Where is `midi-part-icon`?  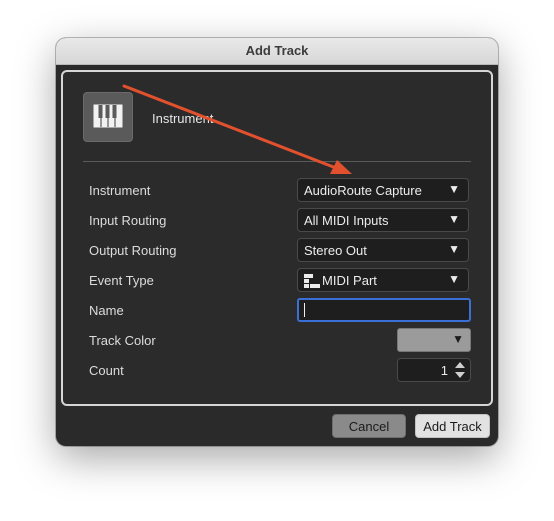 midi-part-icon is located at coordinates (312, 281).